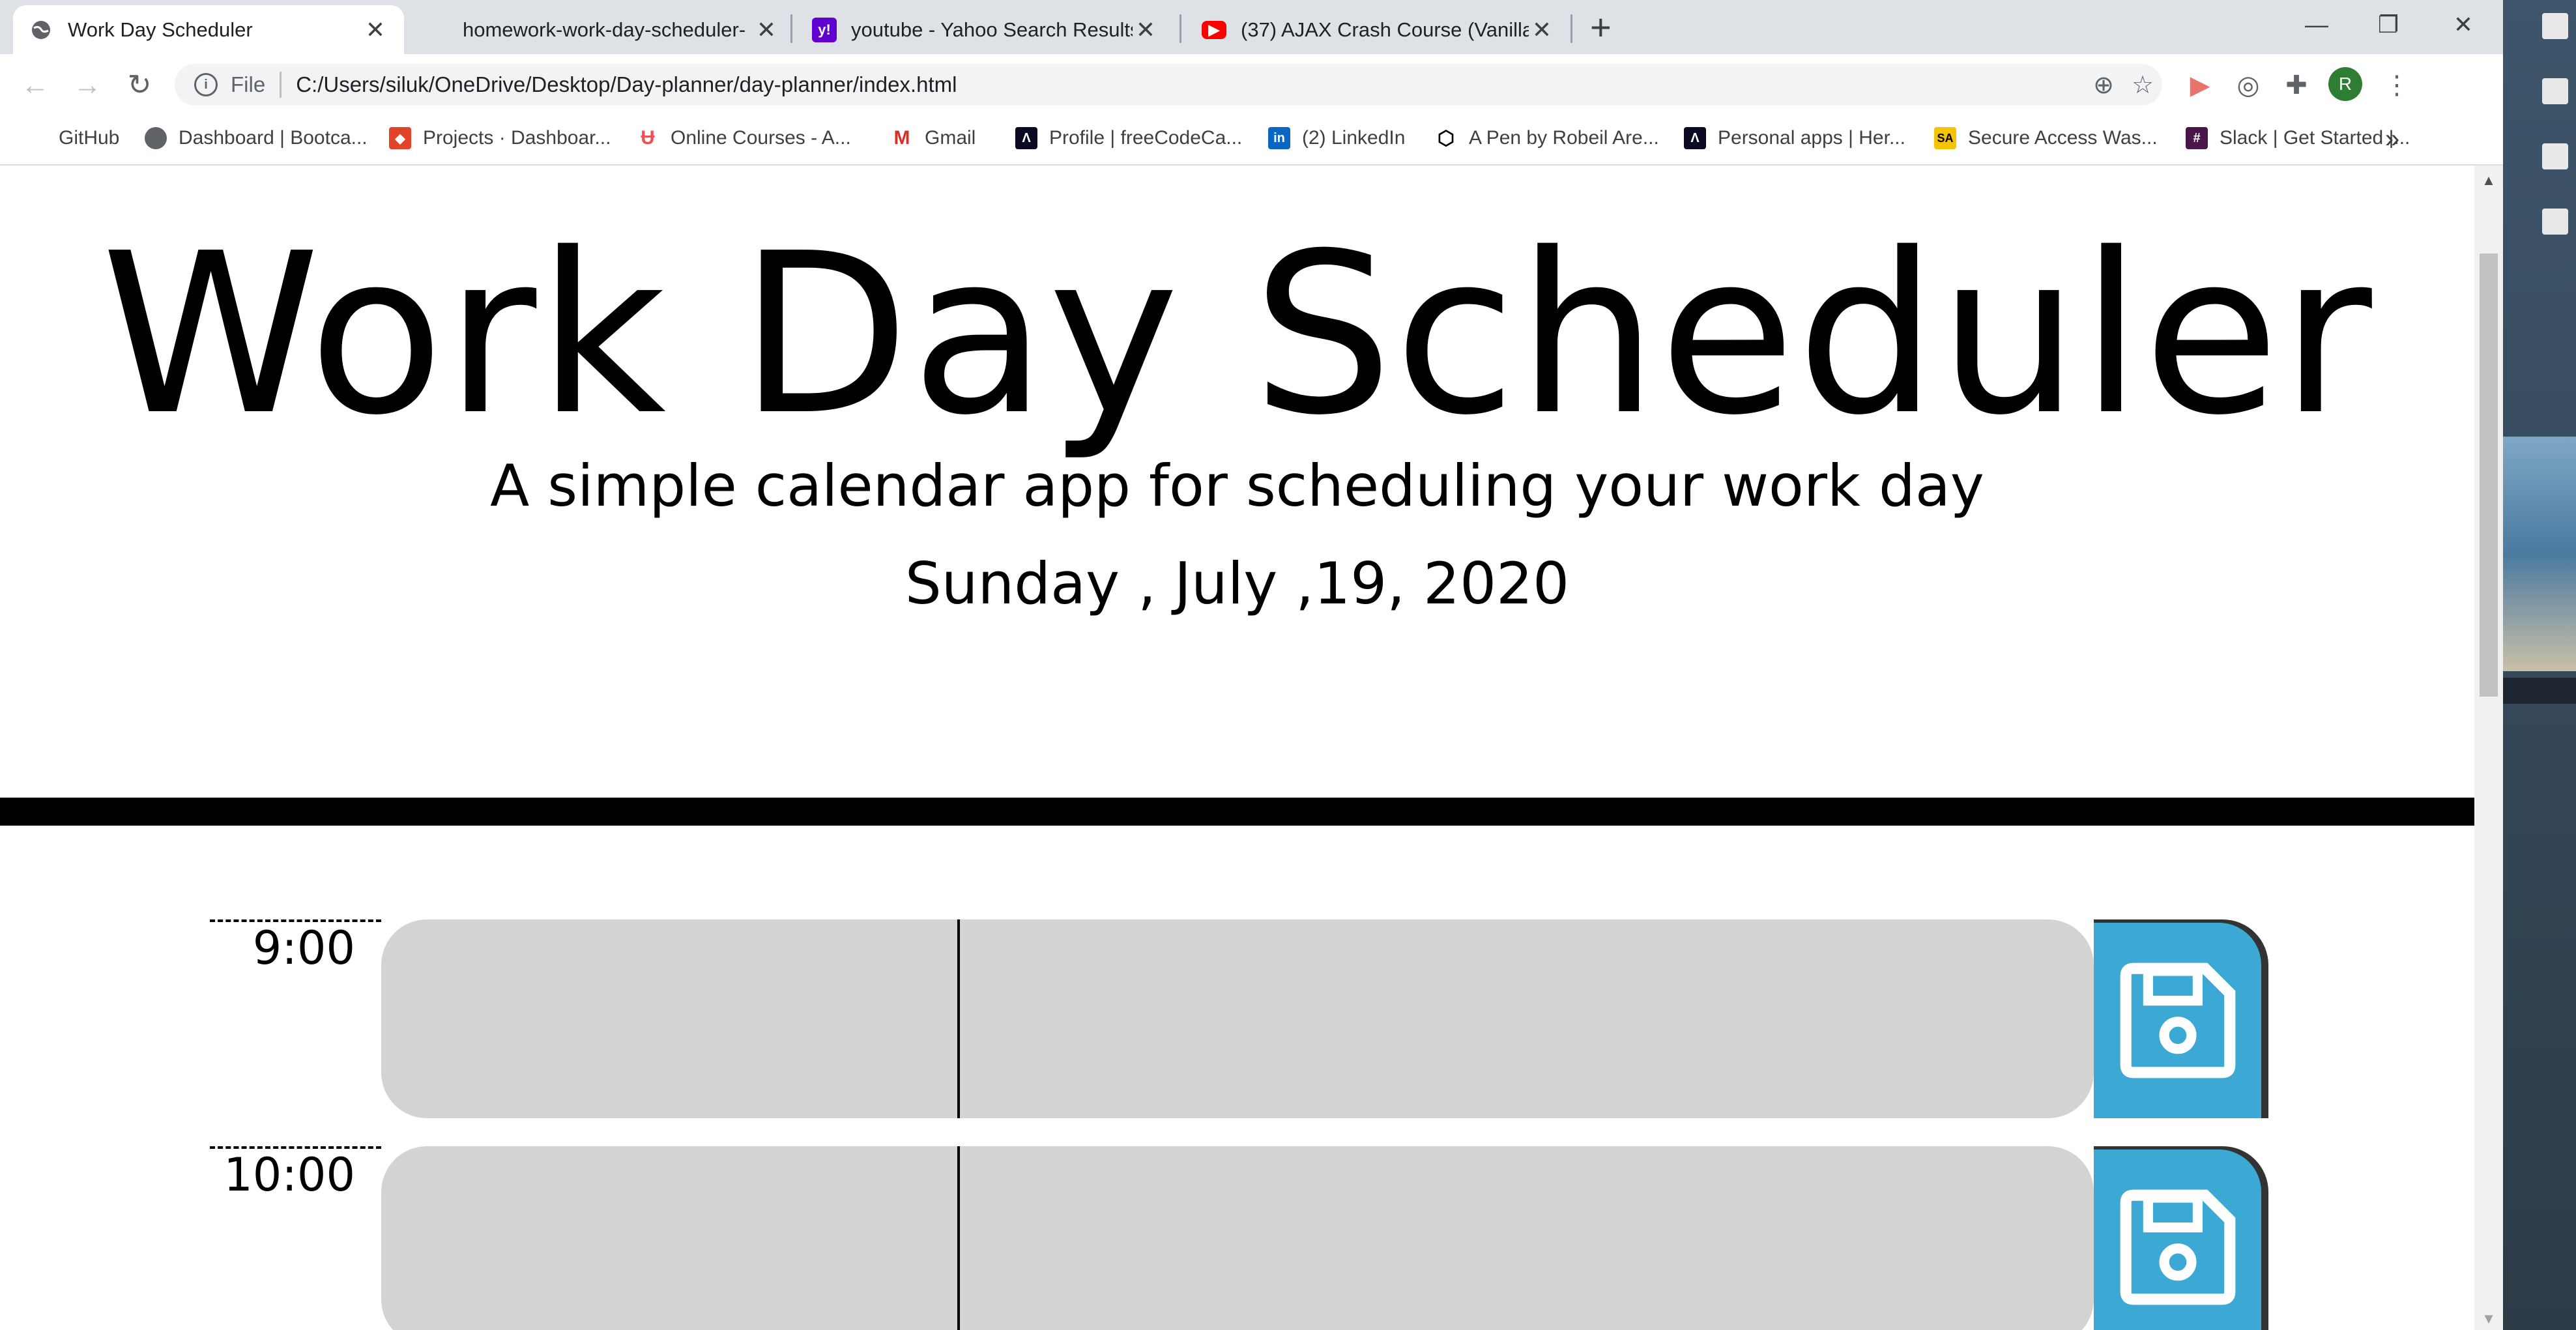 Image resolution: width=2576 pixels, height=1330 pixels. What do you see at coordinates (950, 138) in the screenshot?
I see `bookmark-label: Gmail` at bounding box center [950, 138].